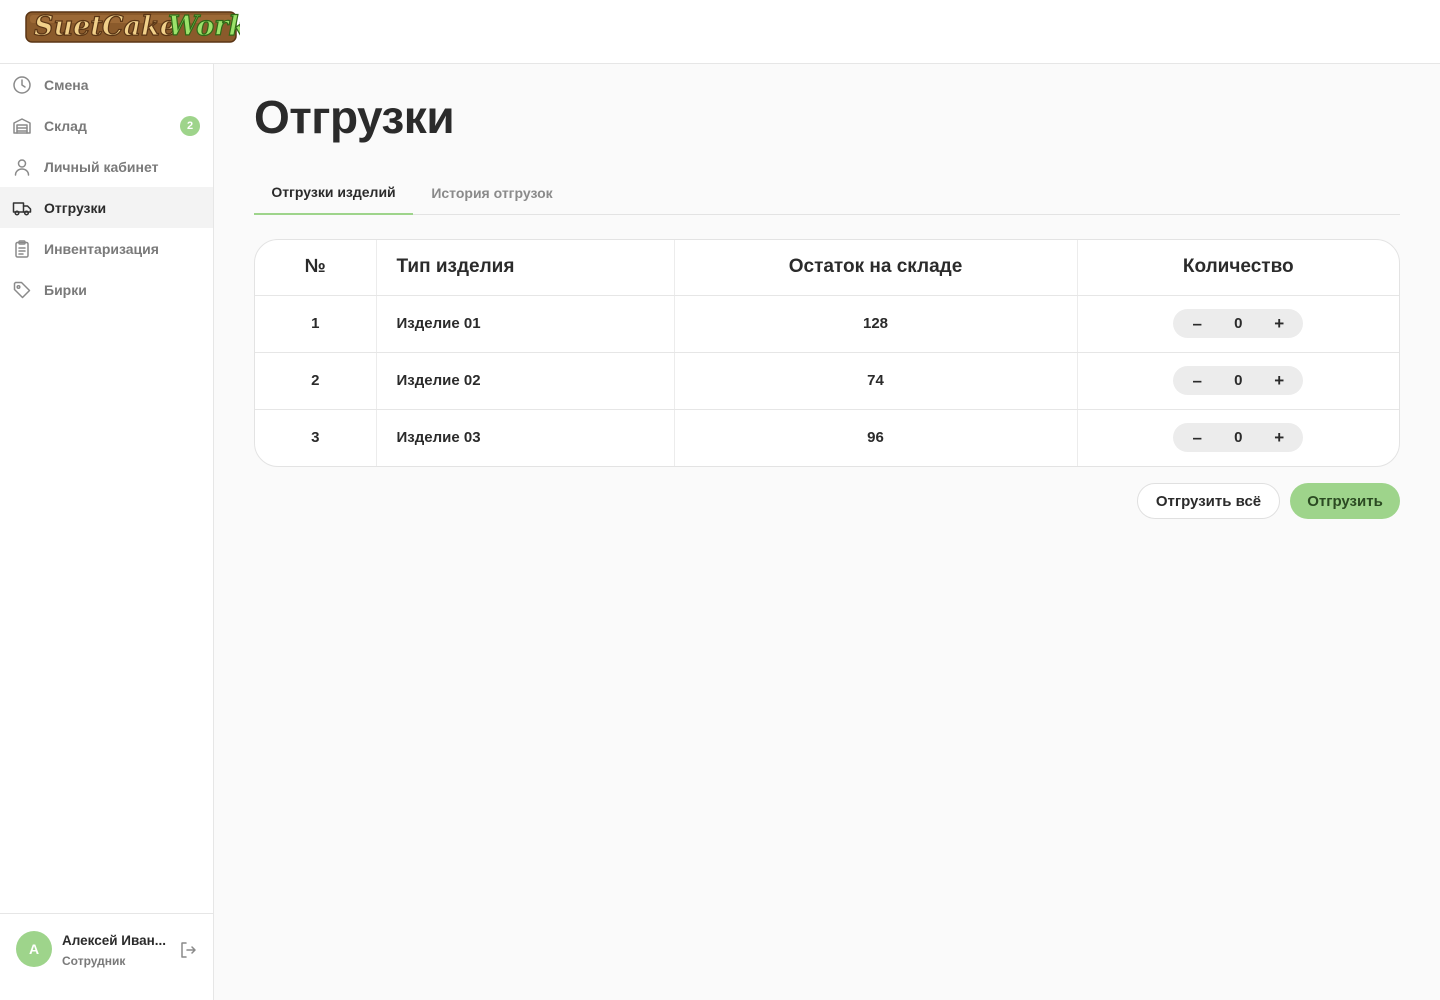 This screenshot has height=1000, width=1440. I want to click on stock-value: 74, so click(876, 381).